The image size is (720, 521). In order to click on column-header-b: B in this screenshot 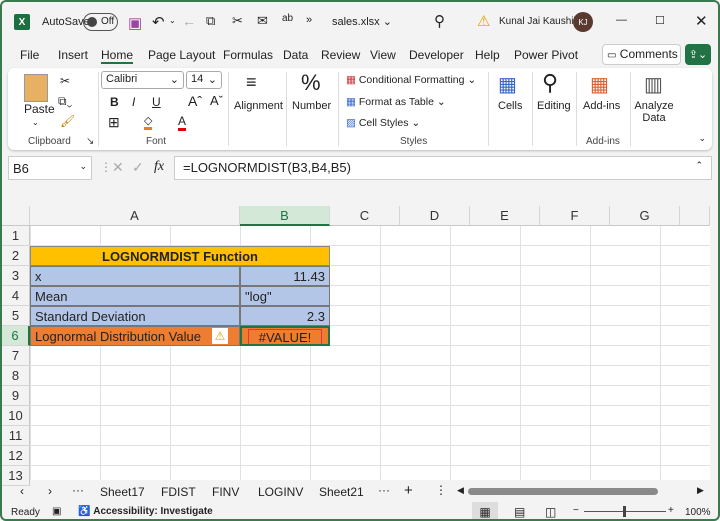, I will do `click(285, 216)`.